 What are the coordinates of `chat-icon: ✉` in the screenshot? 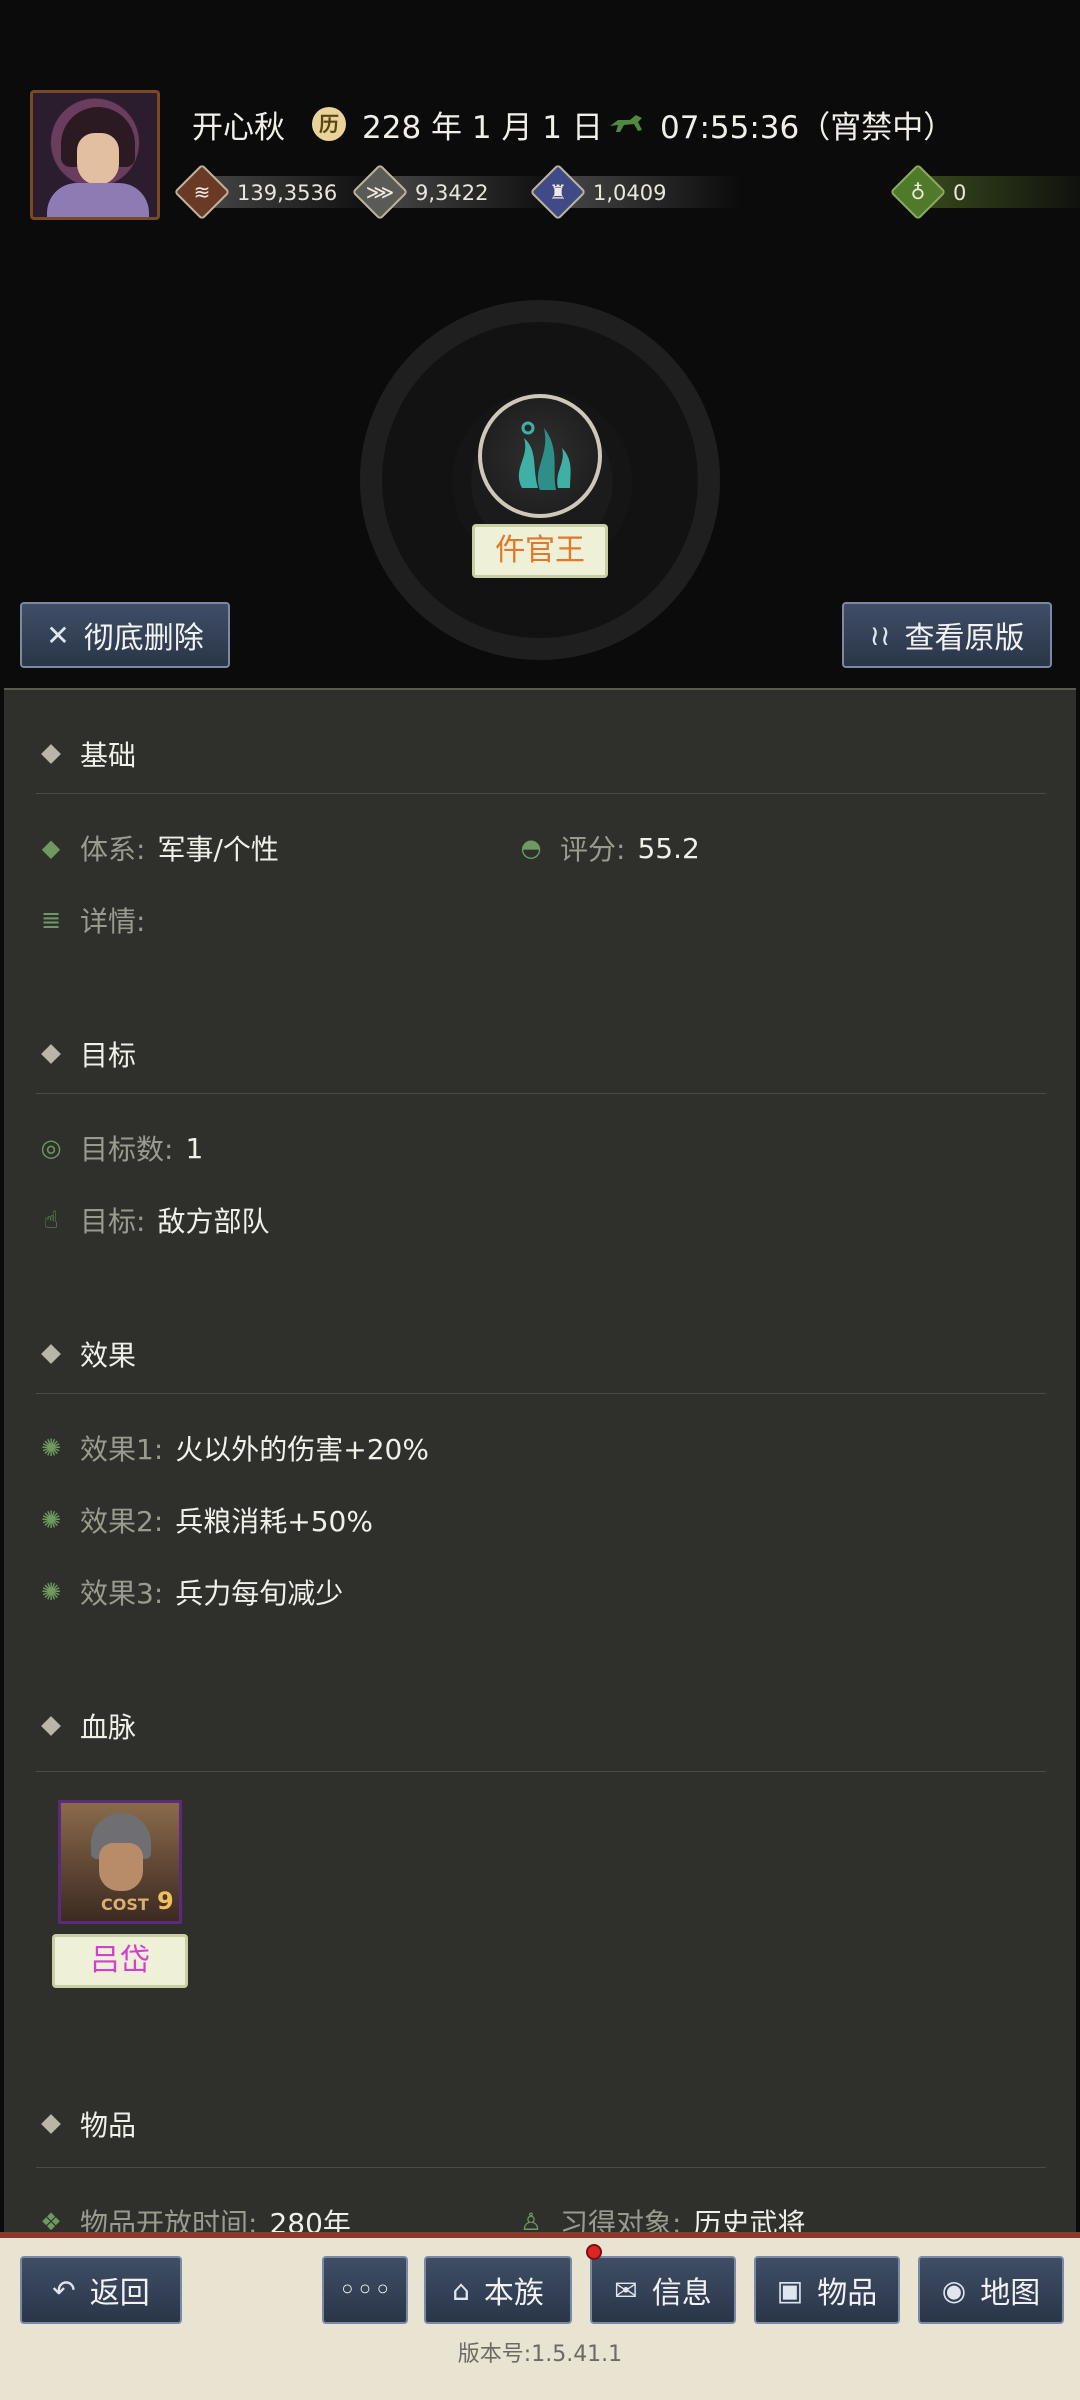 It's located at (626, 2290).